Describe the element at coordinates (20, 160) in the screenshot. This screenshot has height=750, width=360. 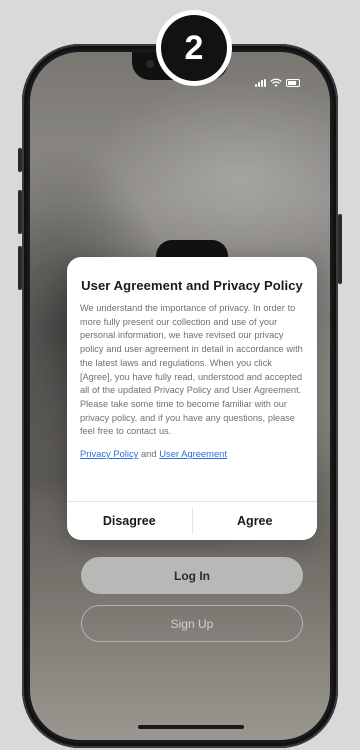
I see `mute-switch` at that location.